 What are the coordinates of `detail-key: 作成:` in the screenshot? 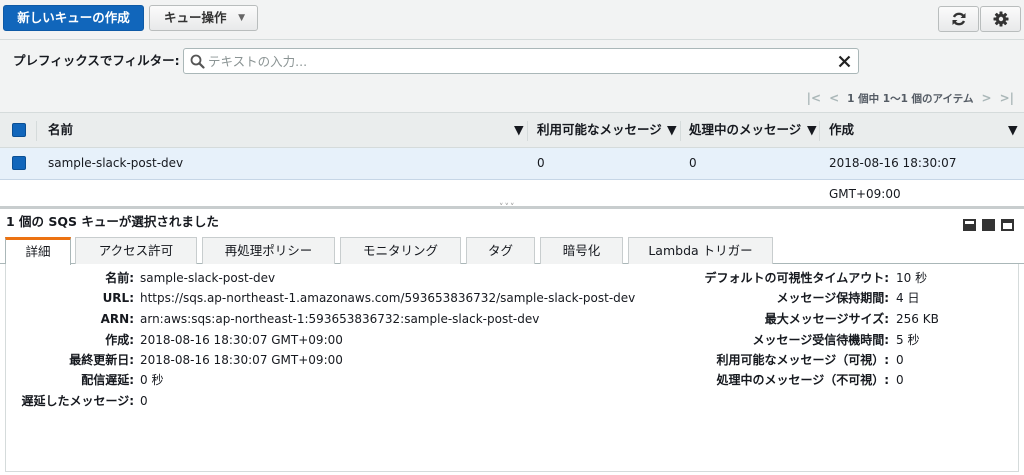 It's located at (119, 340).